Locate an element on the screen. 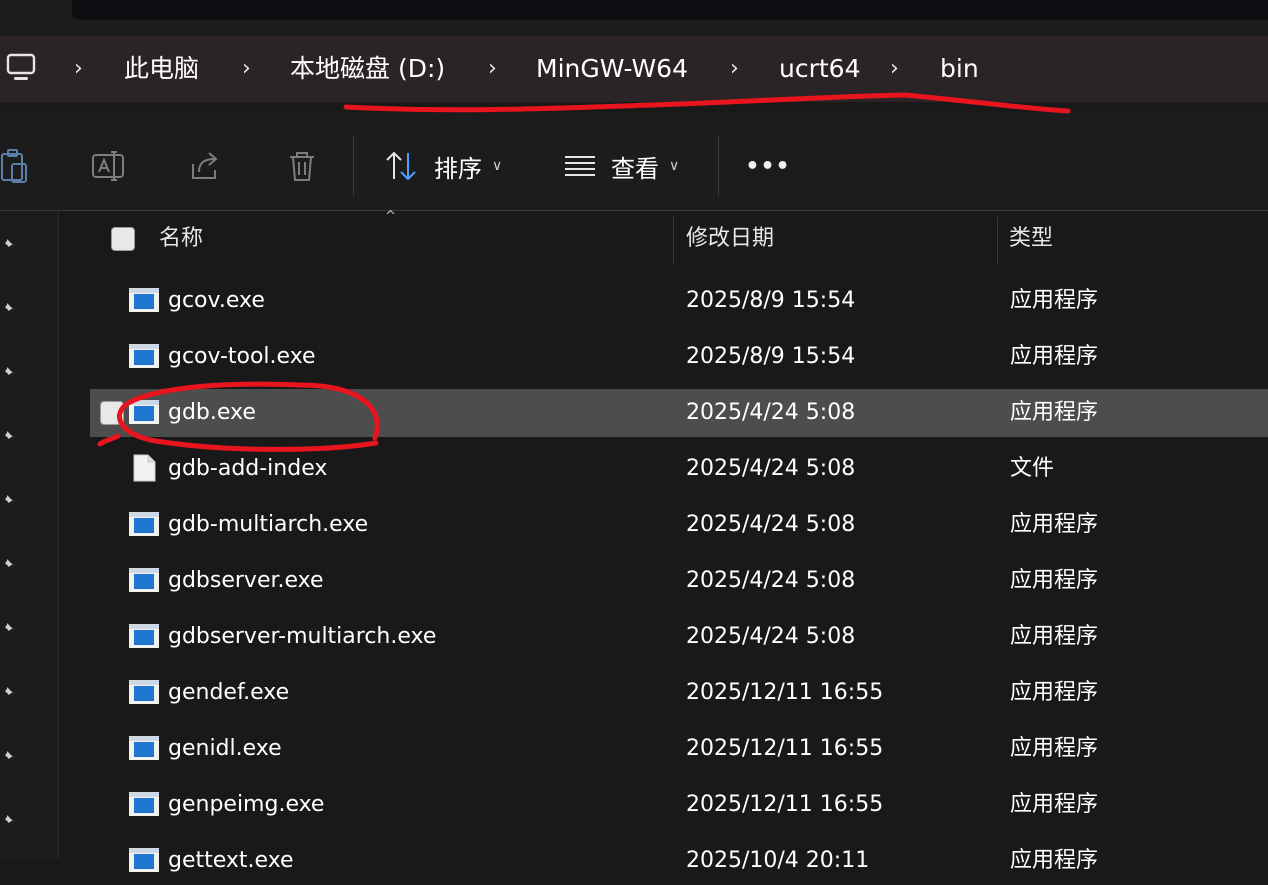 Image resolution: width=1268 pixels, height=885 pixels. column-name: 名称 is located at coordinates (181, 239).